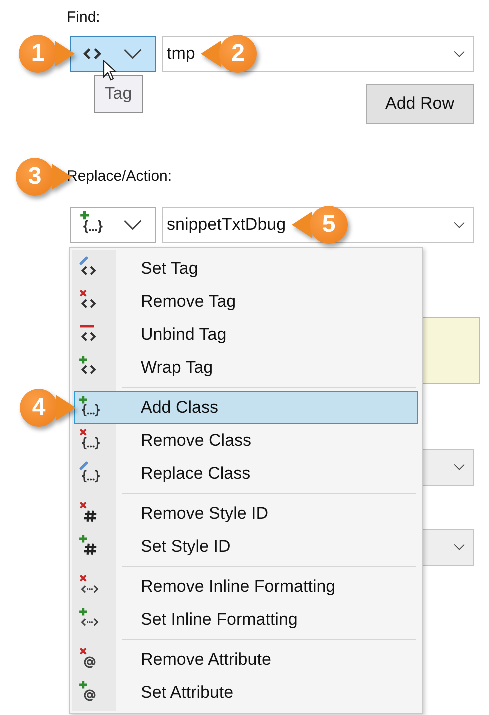  What do you see at coordinates (246, 513) in the screenshot?
I see `menu-item: Remove Style ID` at bounding box center [246, 513].